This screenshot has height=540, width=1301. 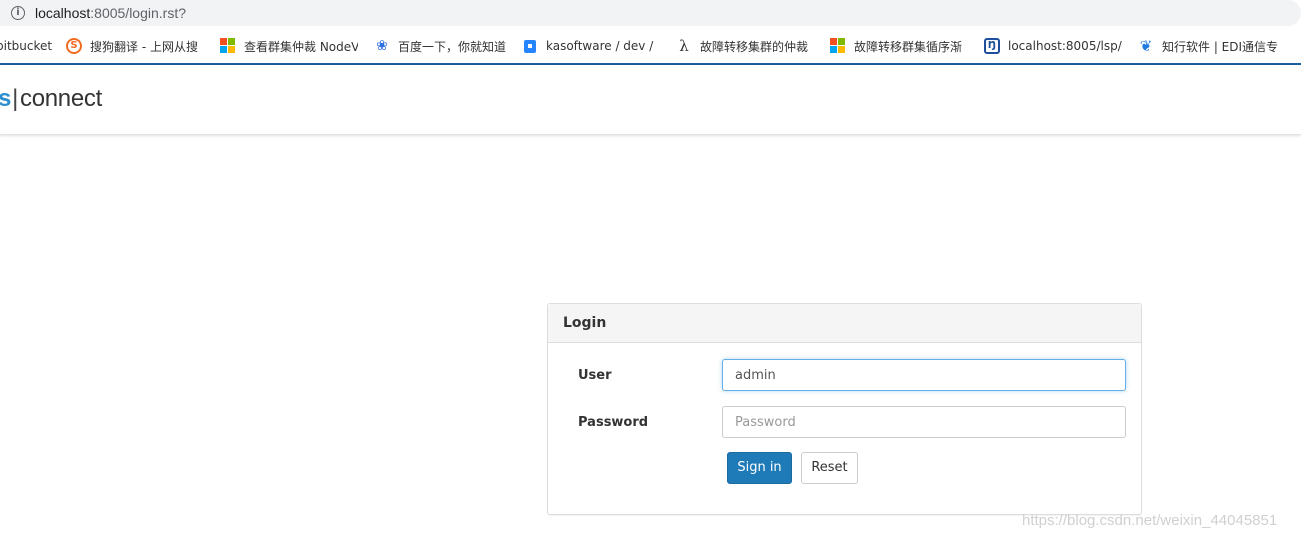 I want to click on url-host: localhost, so click(x=63, y=13).